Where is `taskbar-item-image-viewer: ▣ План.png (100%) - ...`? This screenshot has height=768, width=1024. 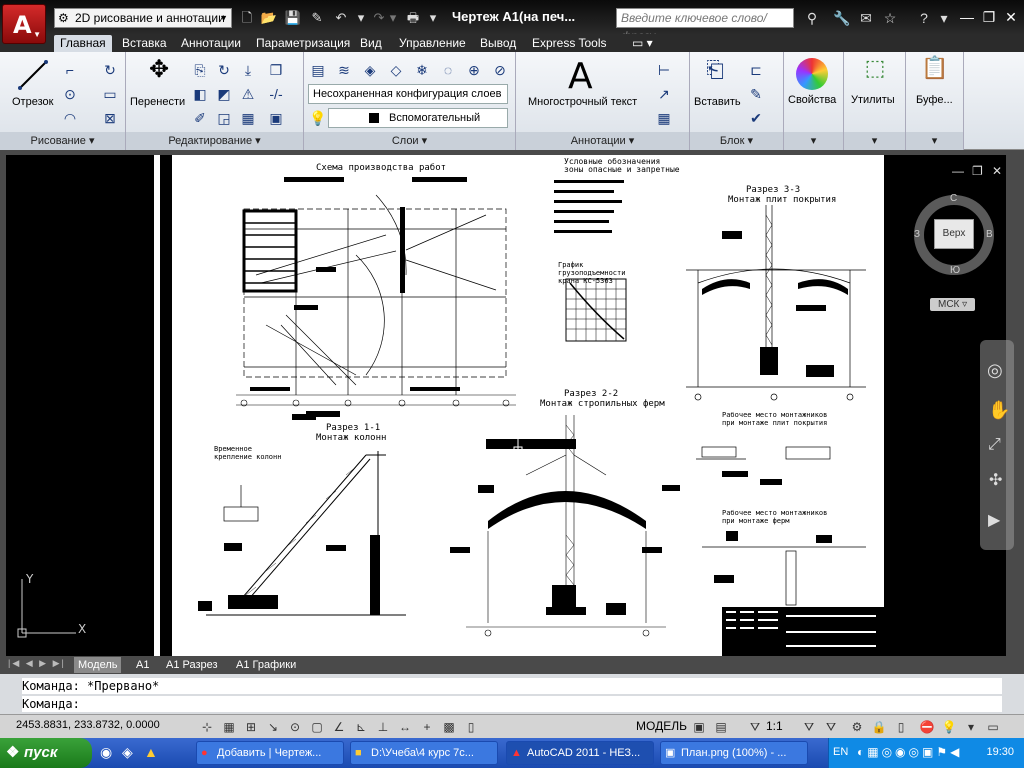
taskbar-item-image-viewer: ▣ План.png (100%) - ... is located at coordinates (734, 753).